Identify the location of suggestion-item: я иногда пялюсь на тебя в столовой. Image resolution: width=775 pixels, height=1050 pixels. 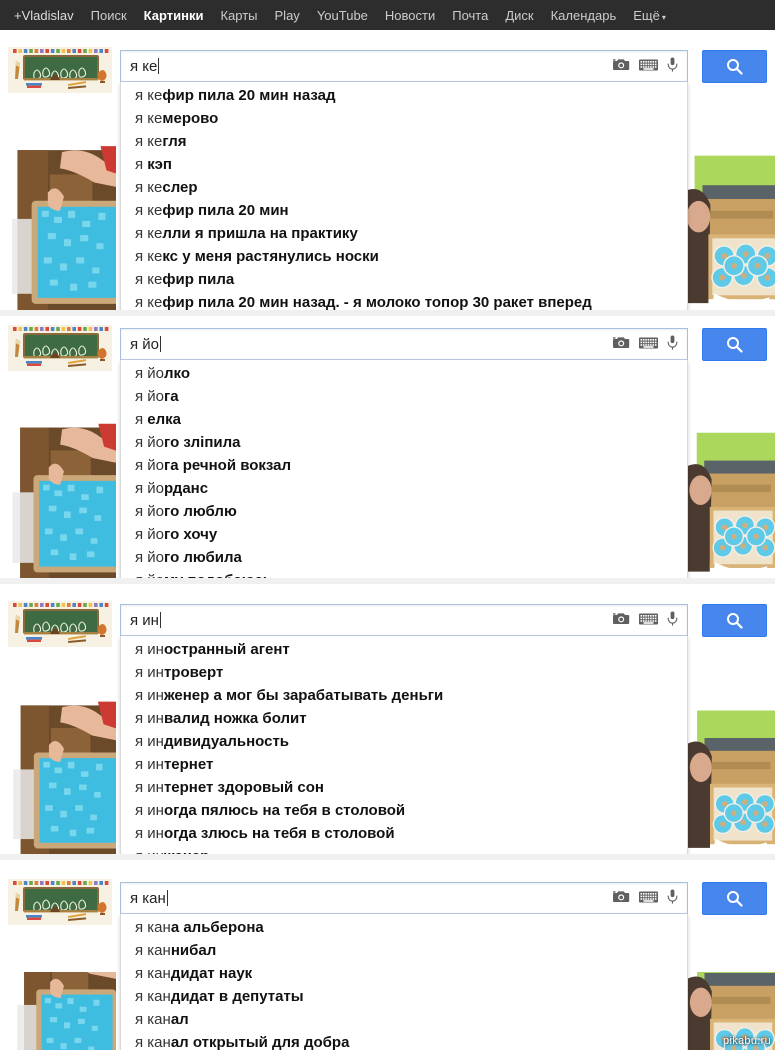
(404, 810).